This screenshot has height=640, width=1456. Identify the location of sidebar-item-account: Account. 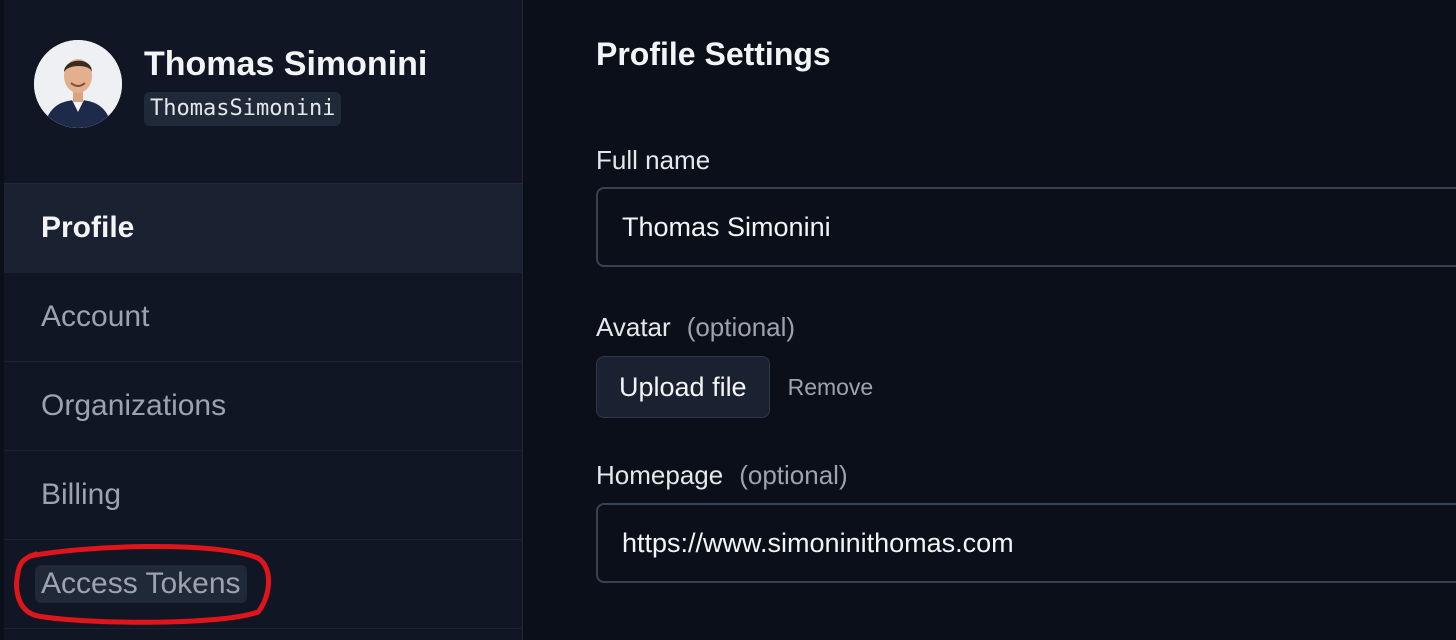
(263, 317).